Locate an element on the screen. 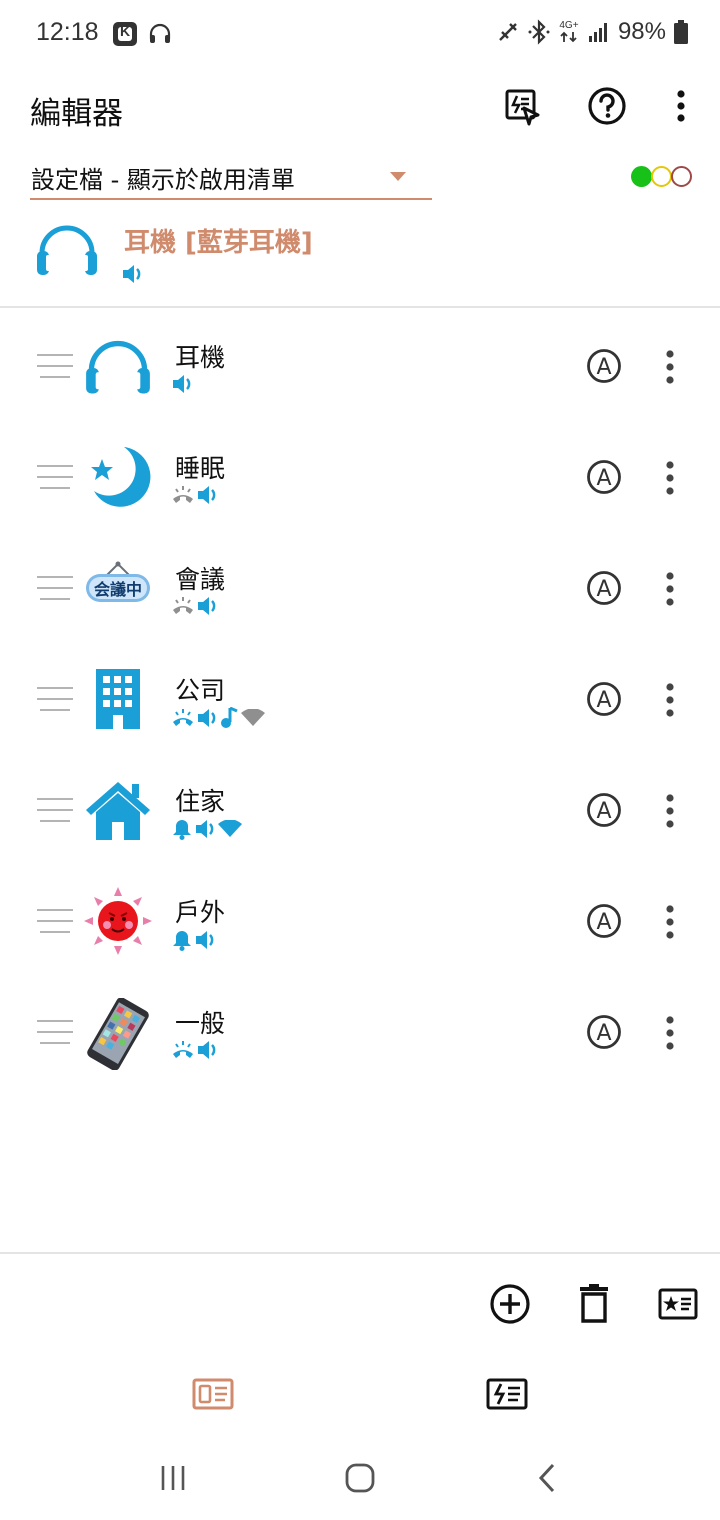  list-item: 一般 A is located at coordinates (360, 1031).